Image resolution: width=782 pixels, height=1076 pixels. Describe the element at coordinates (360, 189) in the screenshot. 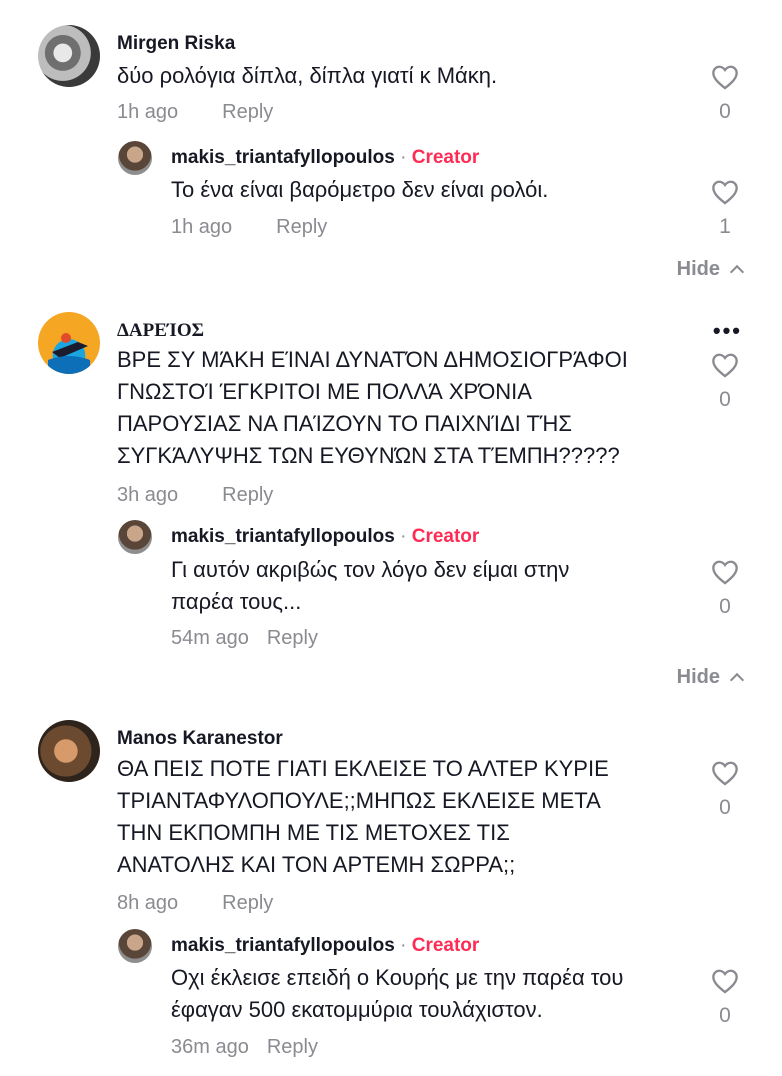

I see `reply-text: Το ένα είναι βαρόμετρο δεν είναι ρολόι.` at that location.